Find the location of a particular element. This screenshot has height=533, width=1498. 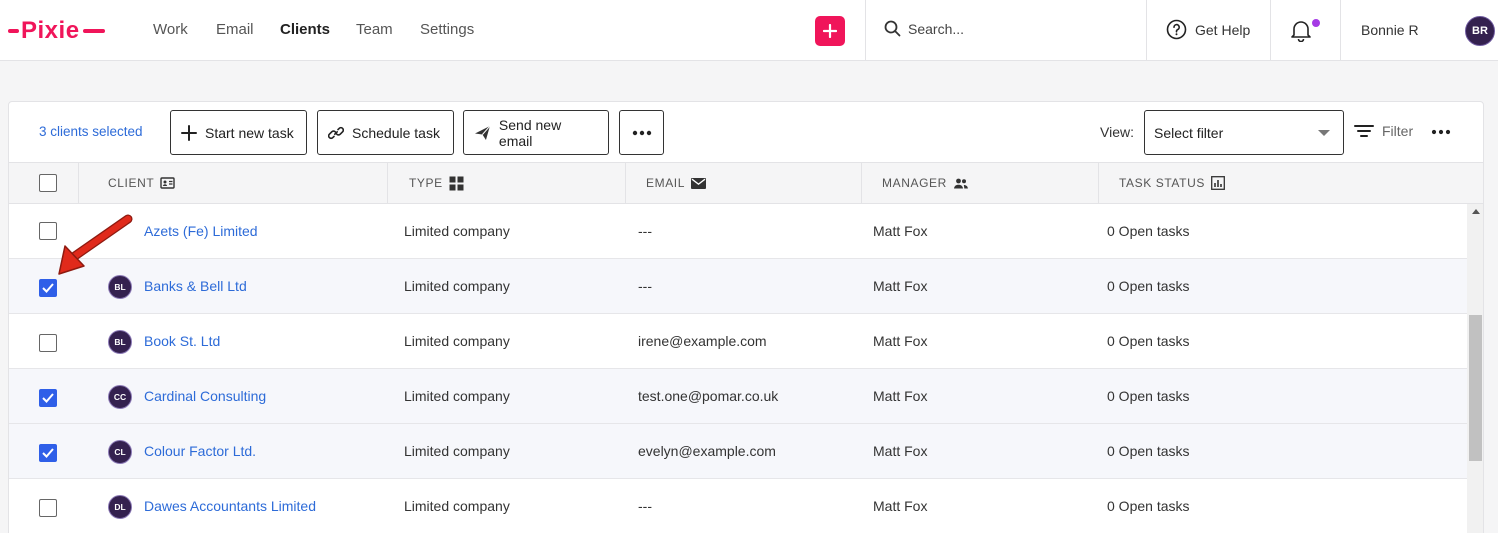

schedule-task-label: Schedule task is located at coordinates (396, 132).